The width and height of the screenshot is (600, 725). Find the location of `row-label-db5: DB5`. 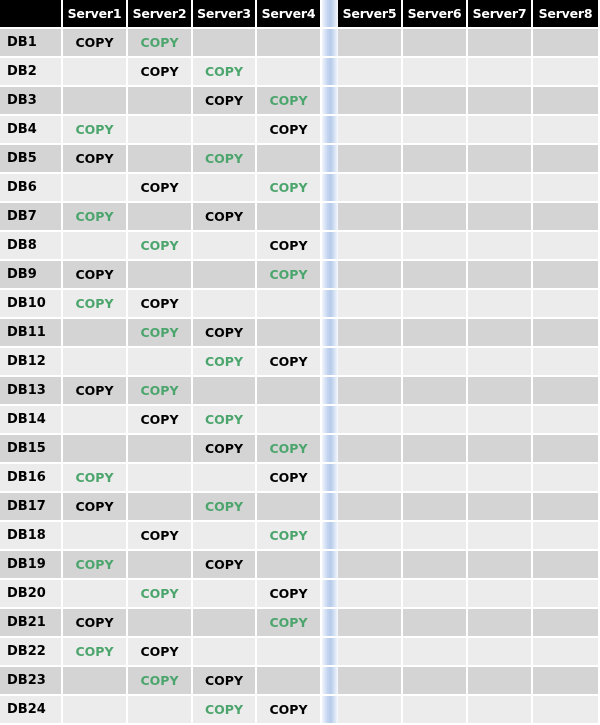

row-label-db5: DB5 is located at coordinates (31, 159).